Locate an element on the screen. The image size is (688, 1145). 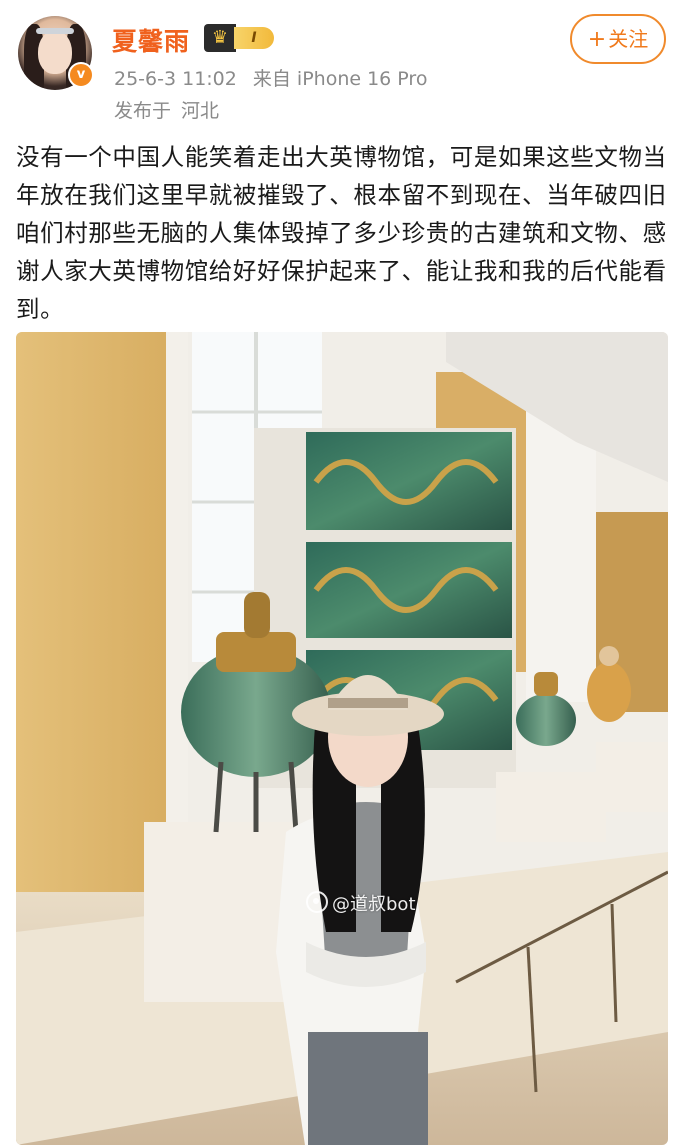
post-meta: 25-6-3 11:02 来自 iPhone 16 Pro is located at coordinates (278, 77).